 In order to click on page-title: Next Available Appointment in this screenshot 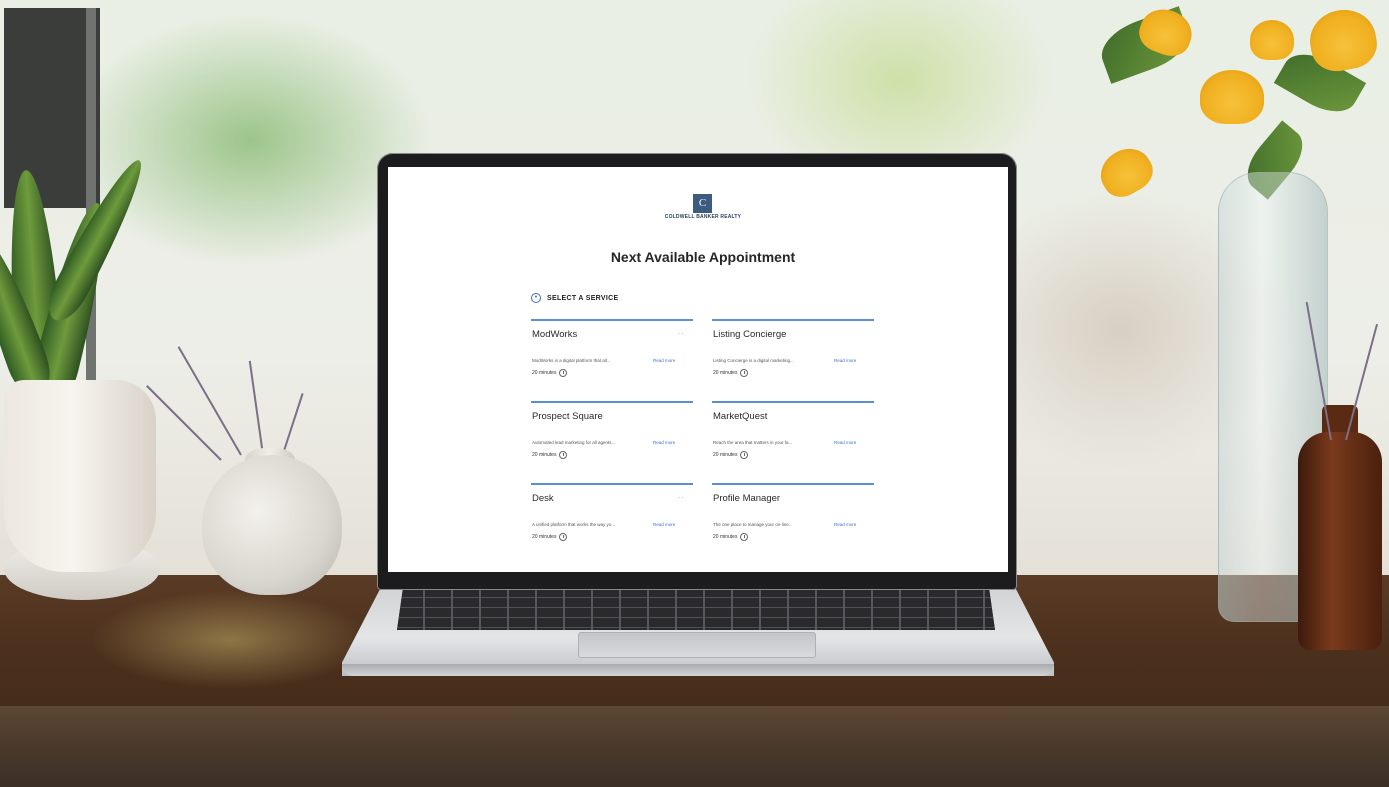, I will do `click(703, 257)`.